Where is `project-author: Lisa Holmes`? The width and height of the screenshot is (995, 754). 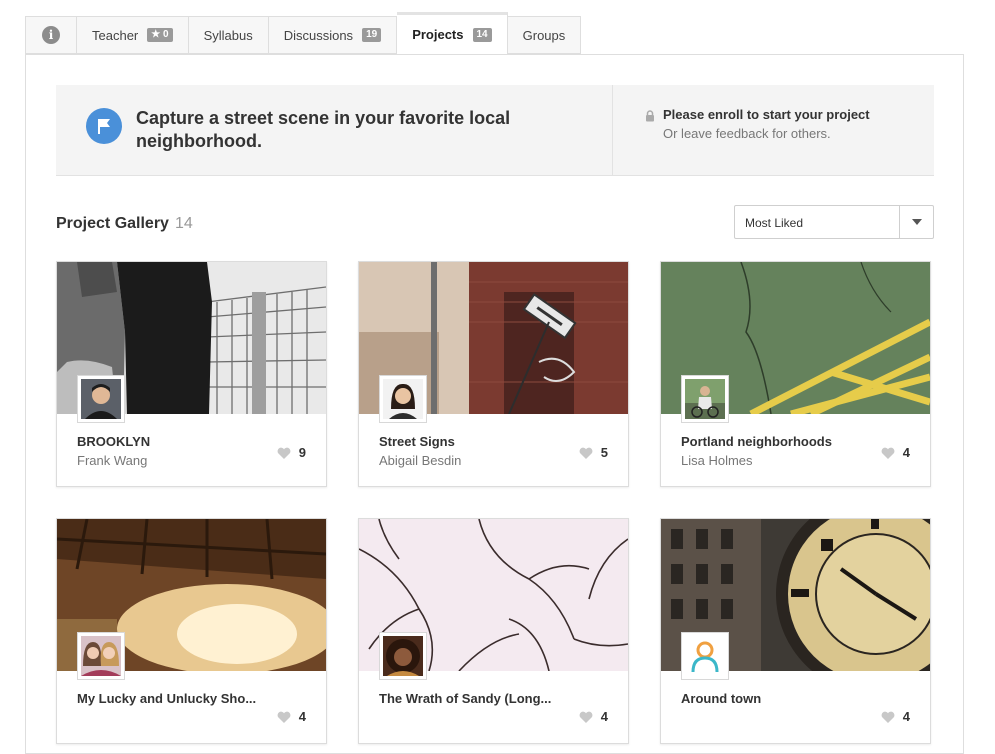 project-author: Lisa Holmes is located at coordinates (717, 460).